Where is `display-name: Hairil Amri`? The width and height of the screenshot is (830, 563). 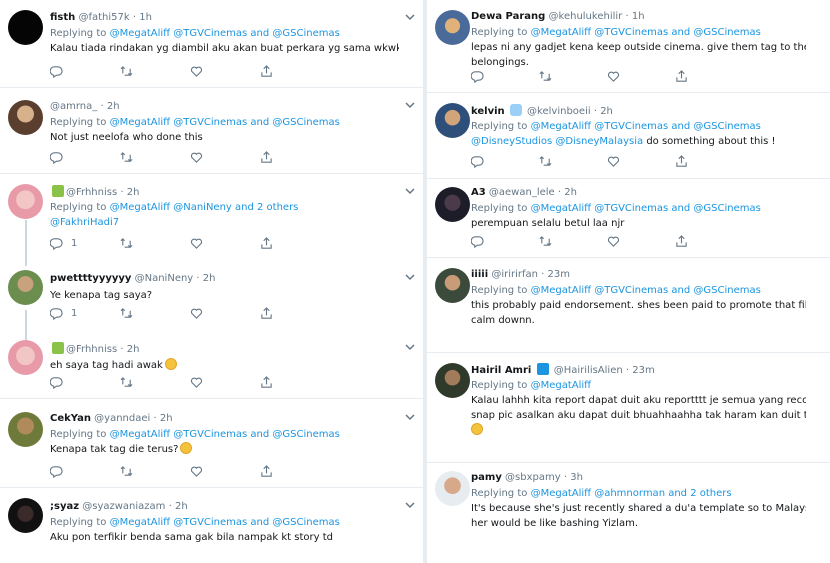 display-name: Hairil Amri is located at coordinates (501, 370).